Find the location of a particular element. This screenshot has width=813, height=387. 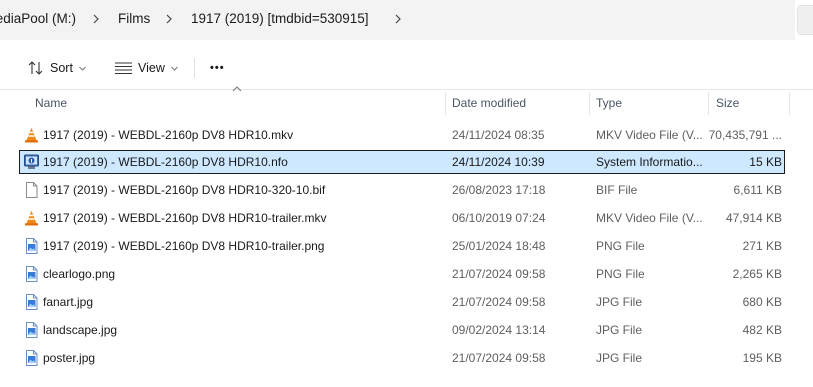

sort-ascending-icon is located at coordinates (237, 89).